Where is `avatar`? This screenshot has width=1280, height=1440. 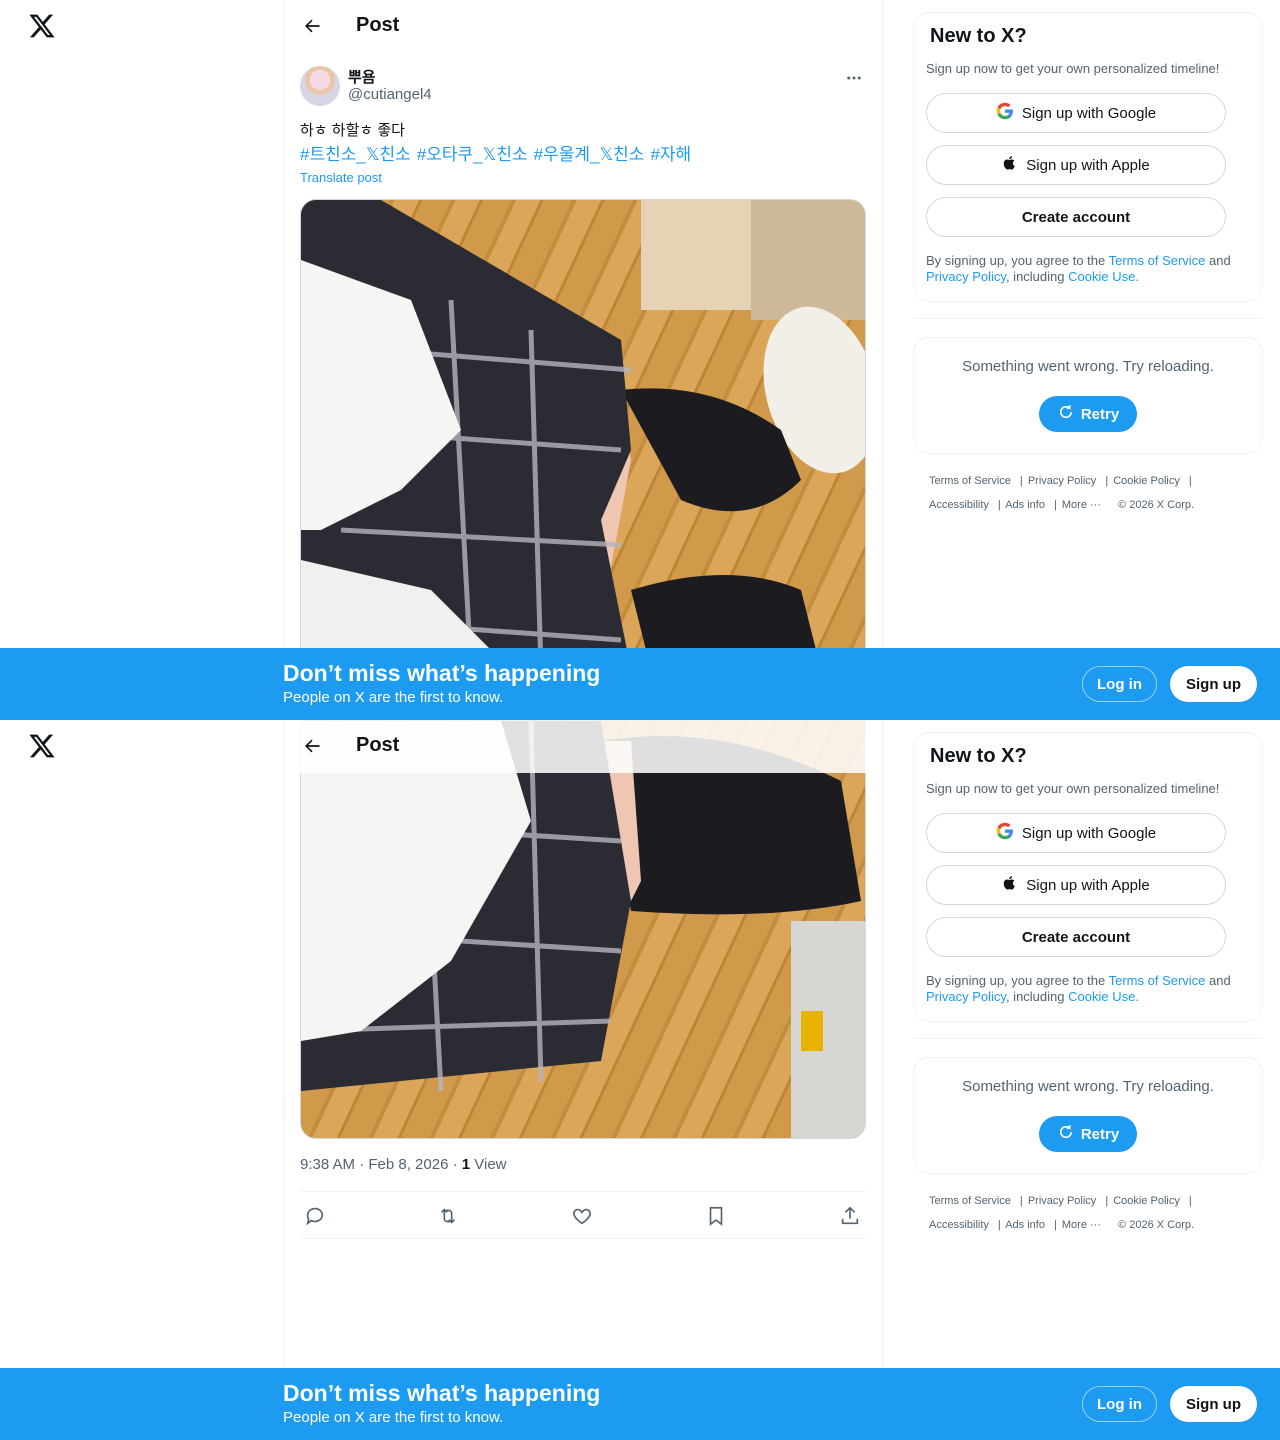
avatar is located at coordinates (320, 86).